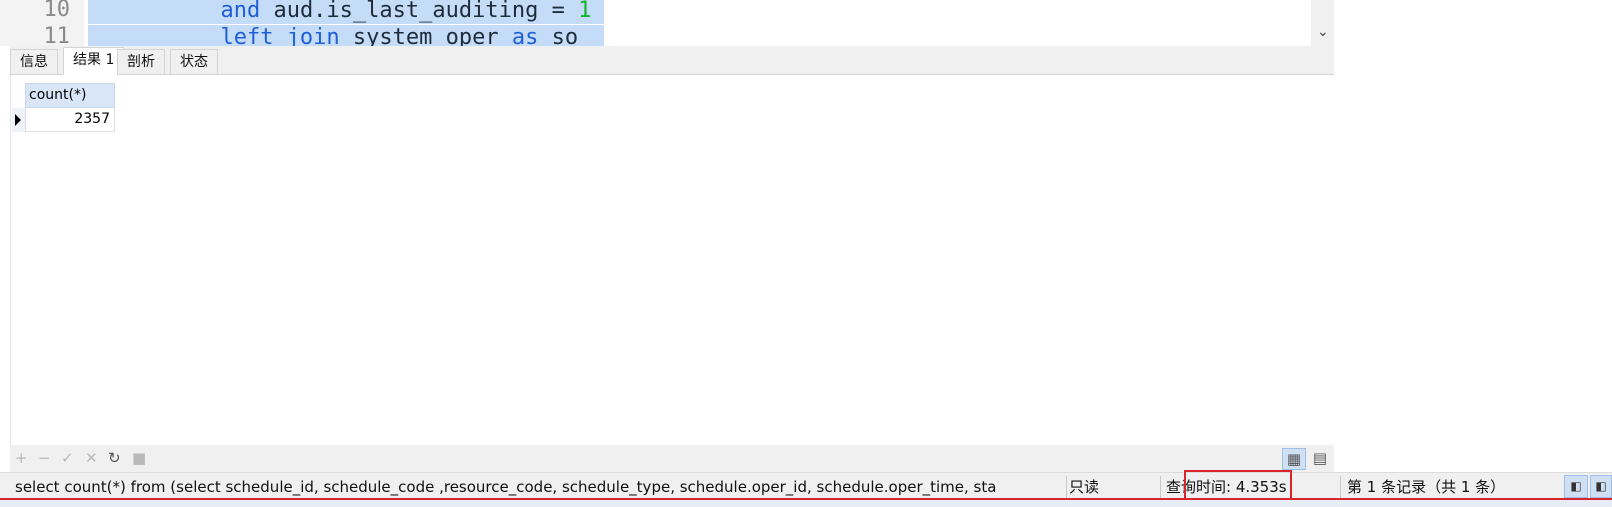  I want to click on code-token: system_oper, so click(425, 35).